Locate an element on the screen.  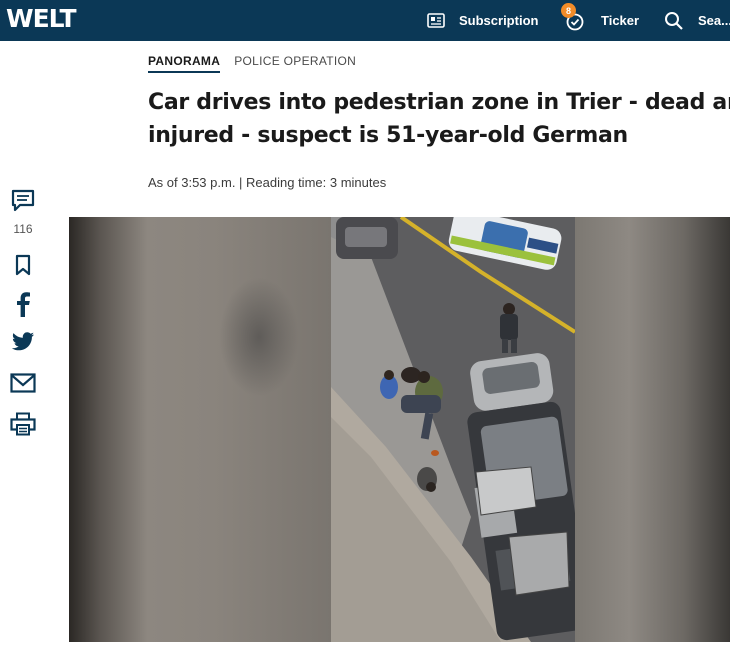
headline-line-2: injured - suspect is 51-year-old German is located at coordinates (388, 135).